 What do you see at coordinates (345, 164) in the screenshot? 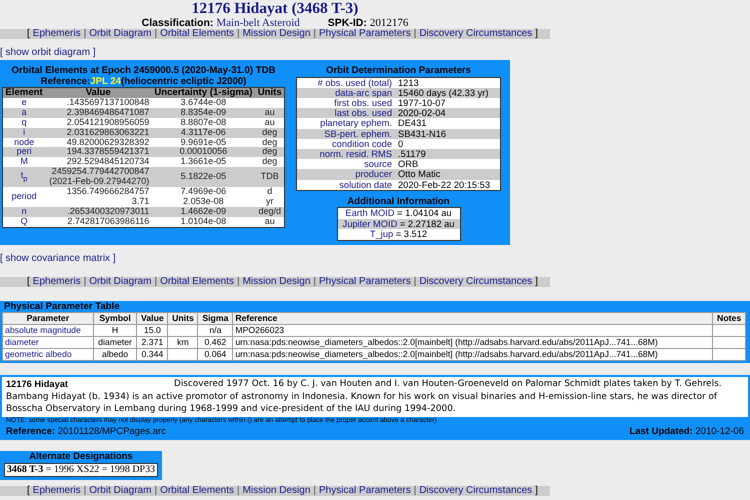
I see `parameter-label: source` at bounding box center [345, 164].